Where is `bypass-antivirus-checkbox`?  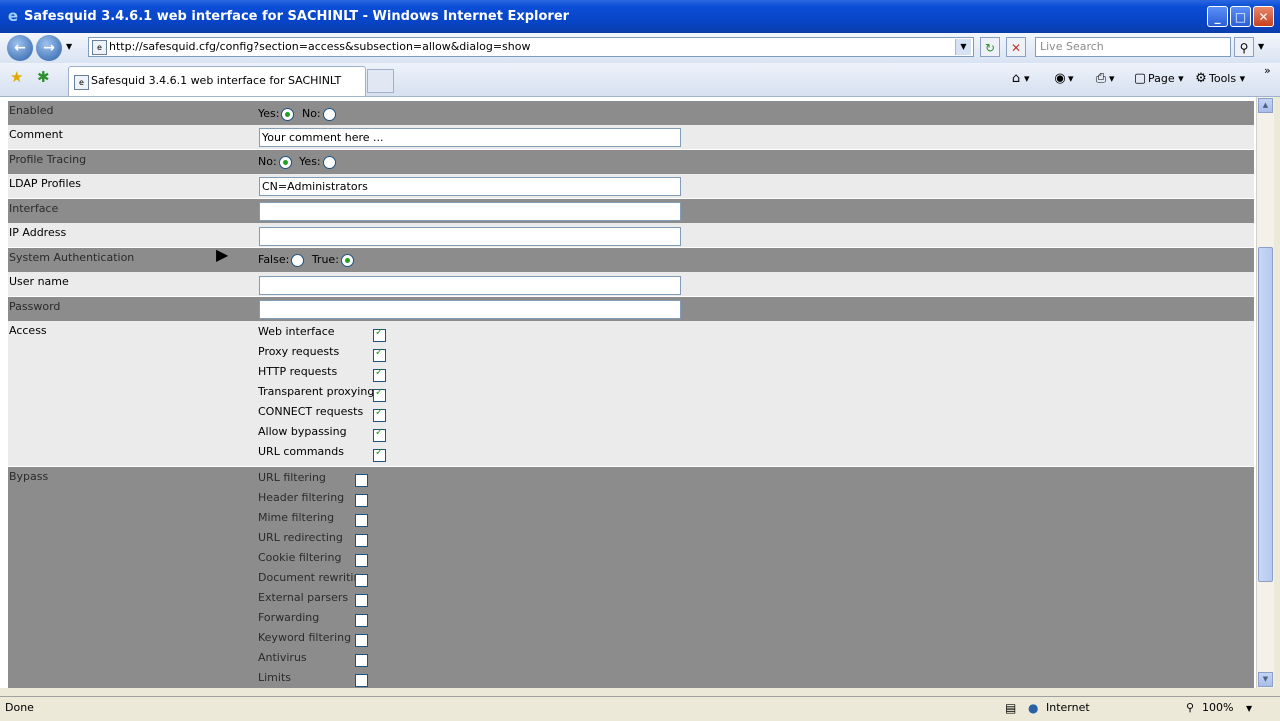
bypass-antivirus-checkbox is located at coordinates (361, 660).